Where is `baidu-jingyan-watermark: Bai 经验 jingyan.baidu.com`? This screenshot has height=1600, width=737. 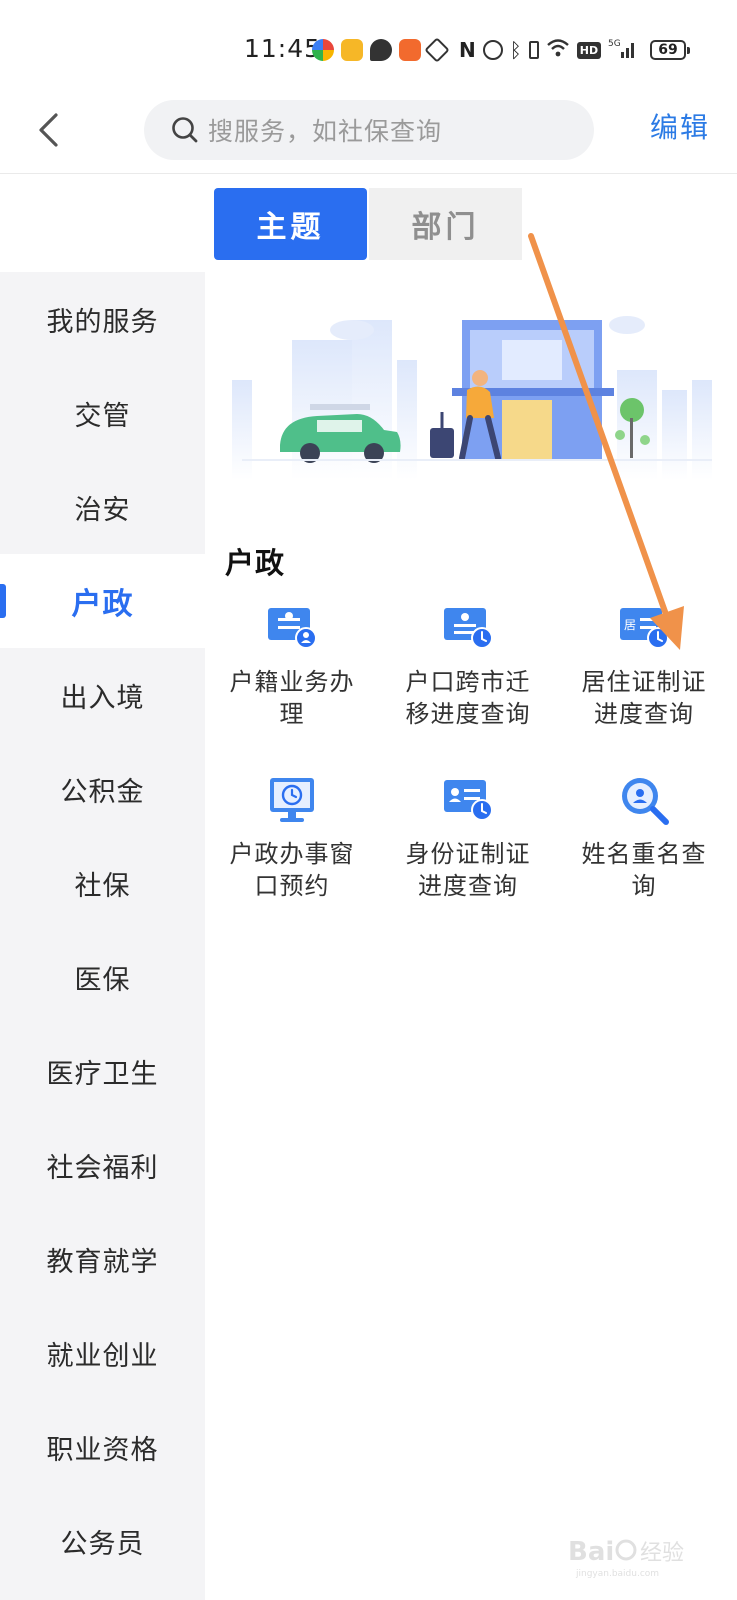 baidu-jingyan-watermark: Bai 经验 jingyan.baidu.com is located at coordinates (626, 1558).